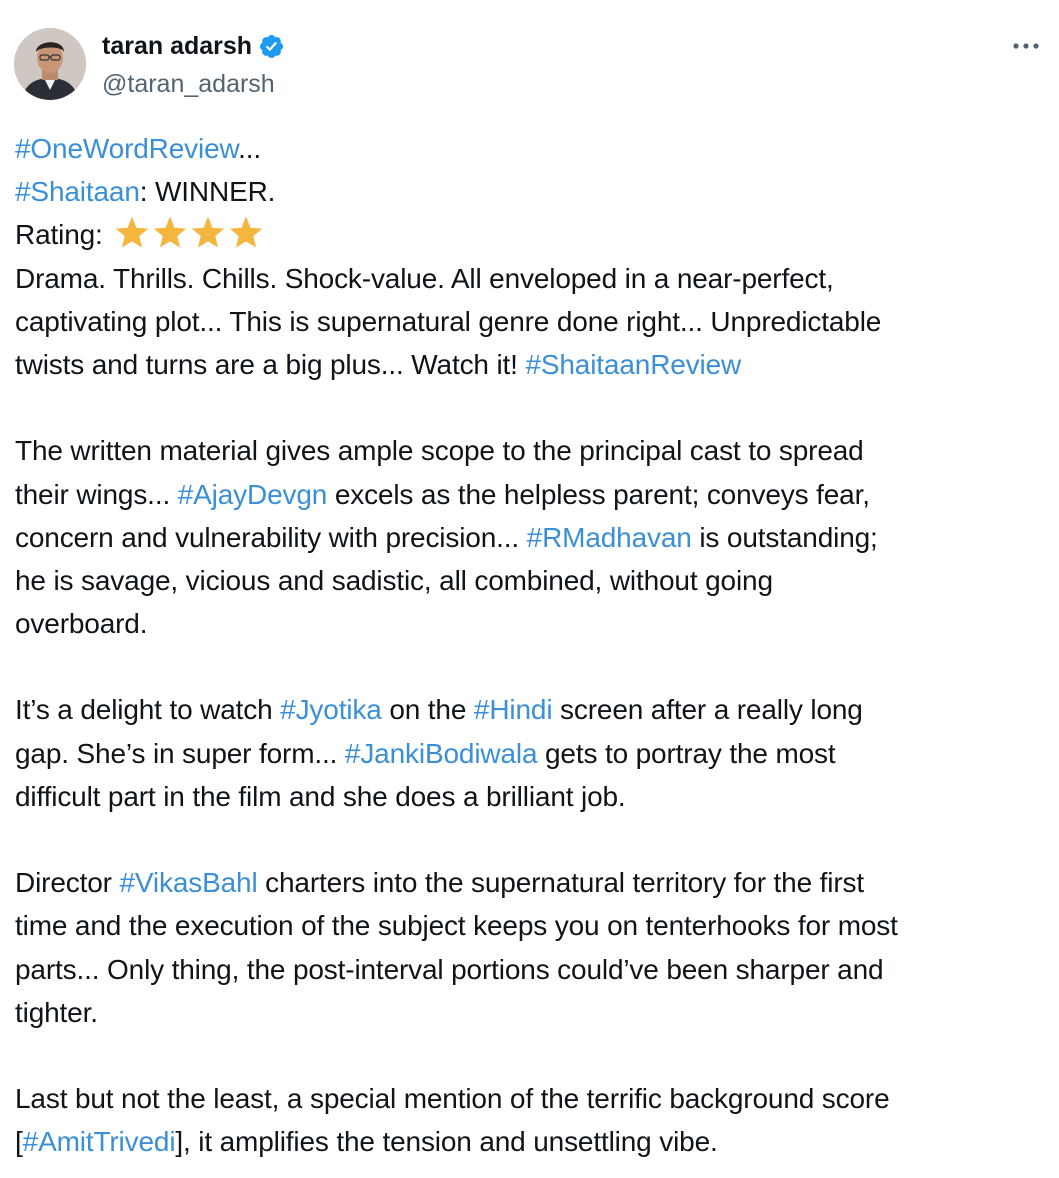 The height and width of the screenshot is (1178, 1059). I want to click on hashtag-link: #OneWordReview, so click(126, 148).